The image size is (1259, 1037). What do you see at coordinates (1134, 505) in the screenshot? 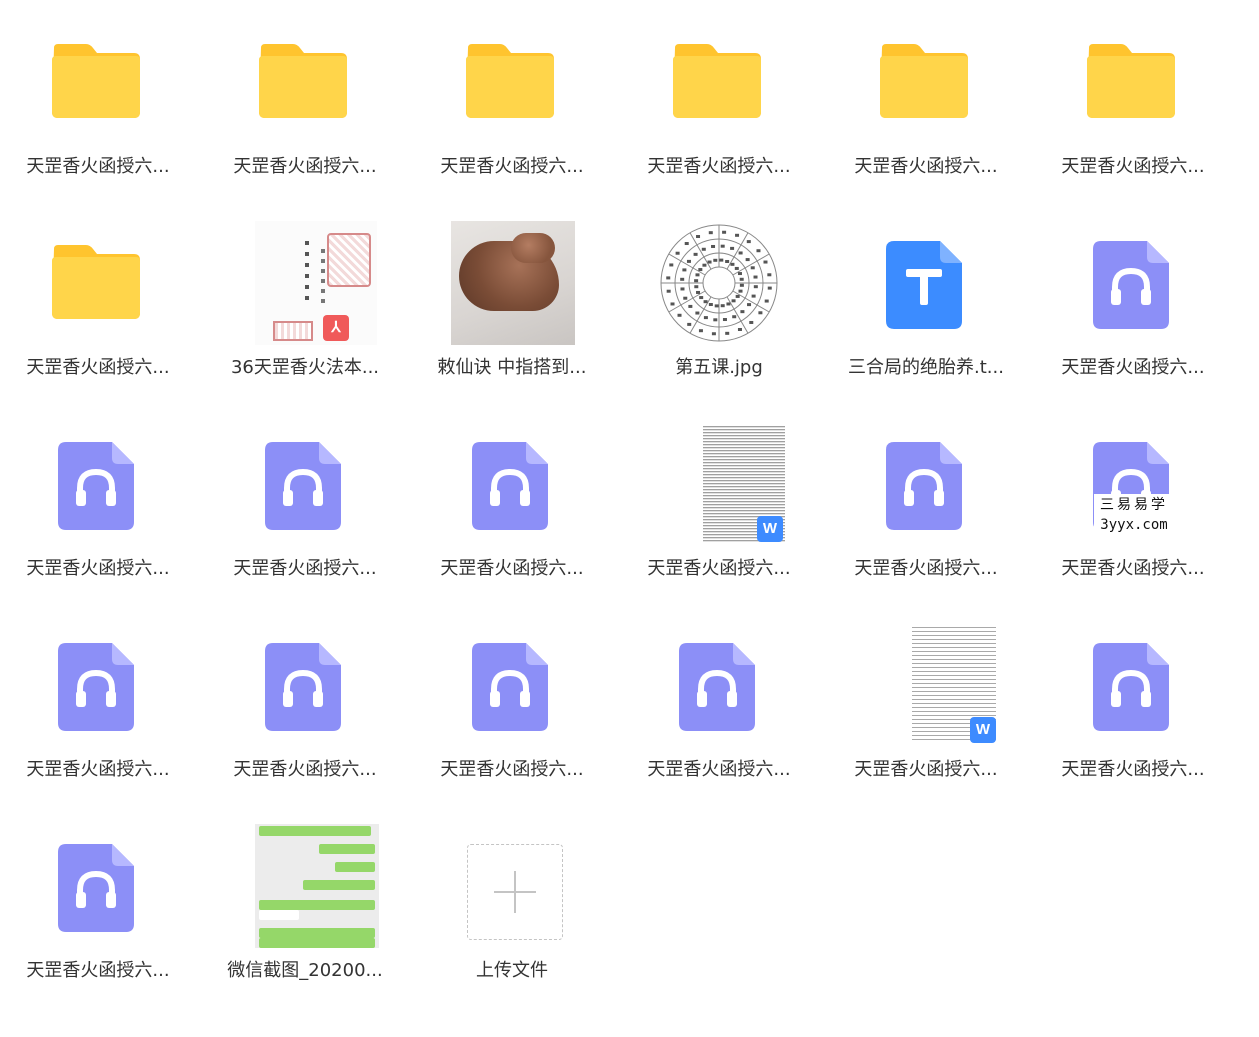
I see `watermark-line1: 三易易学` at bounding box center [1134, 505].